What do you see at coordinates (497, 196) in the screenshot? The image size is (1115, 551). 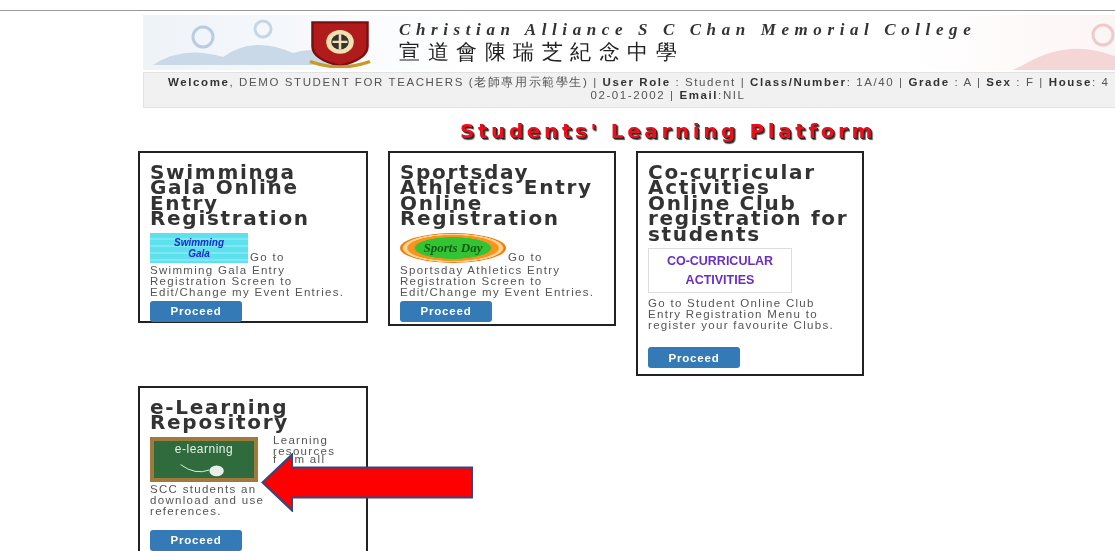 I see `card-title: Sportsday Athletics Entry Online Registration` at bounding box center [497, 196].